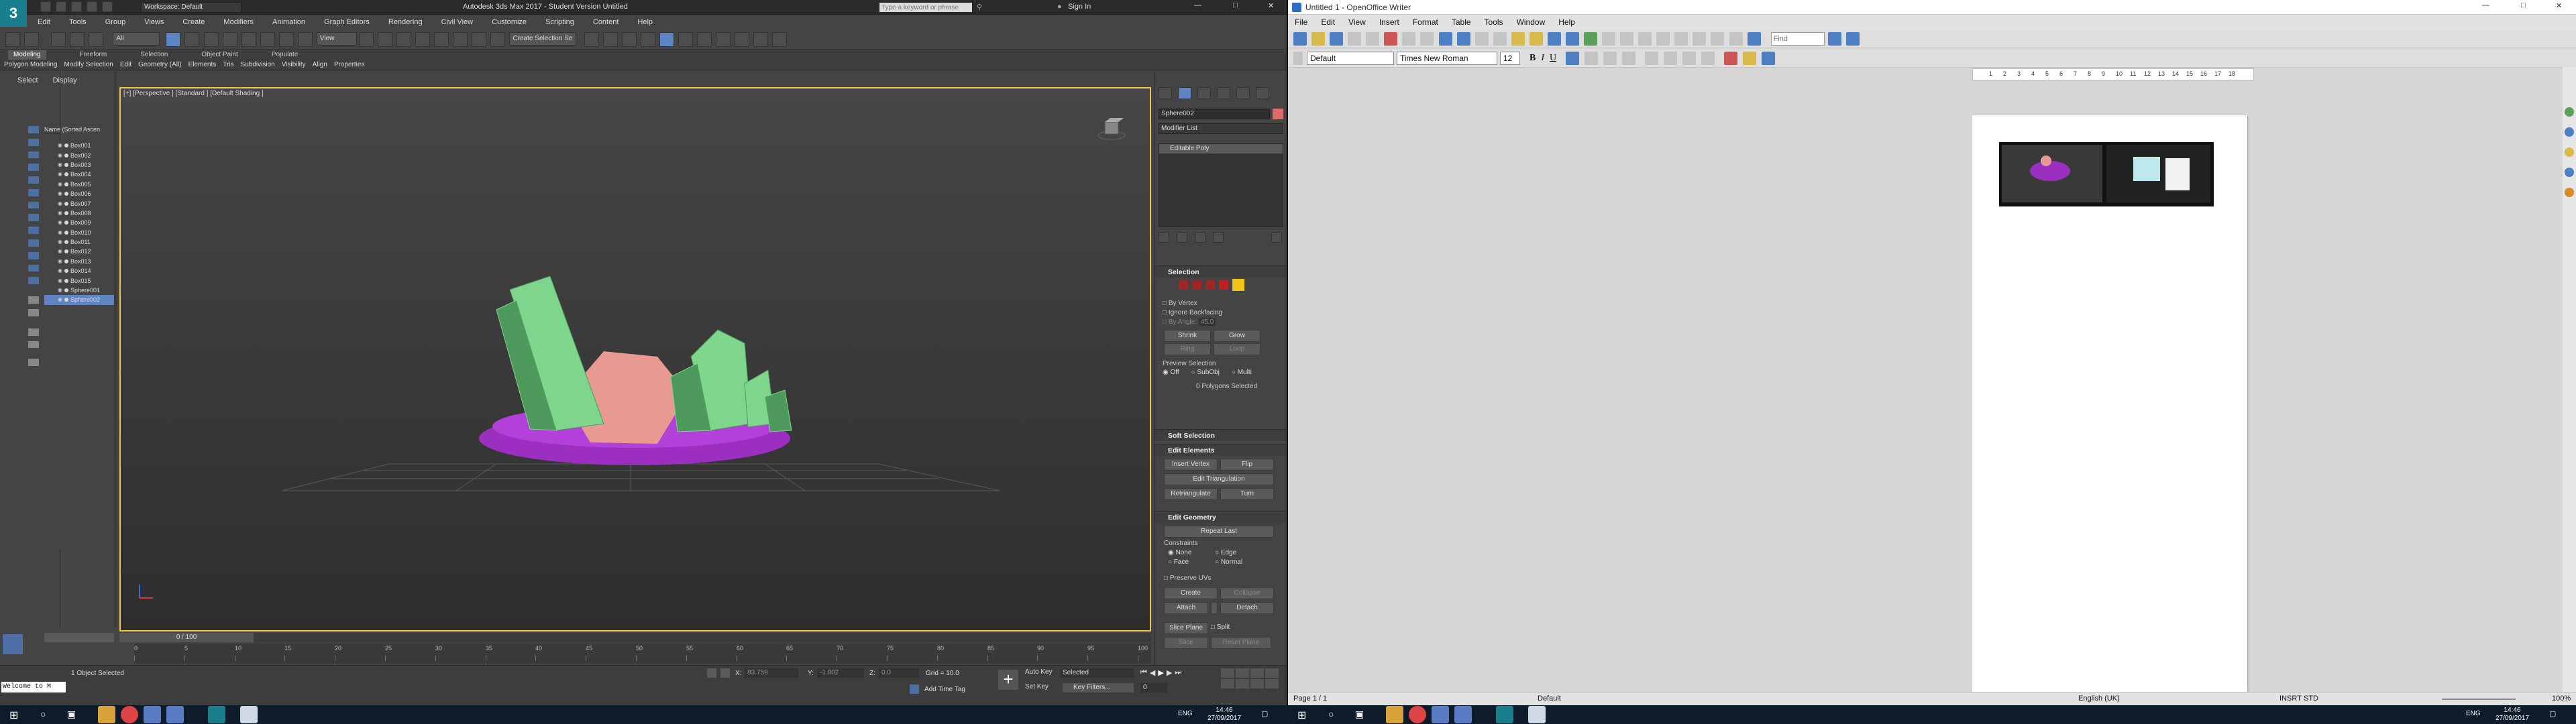  What do you see at coordinates (79, 165) in the screenshot?
I see `explorer-row: ◉ Box003` at bounding box center [79, 165].